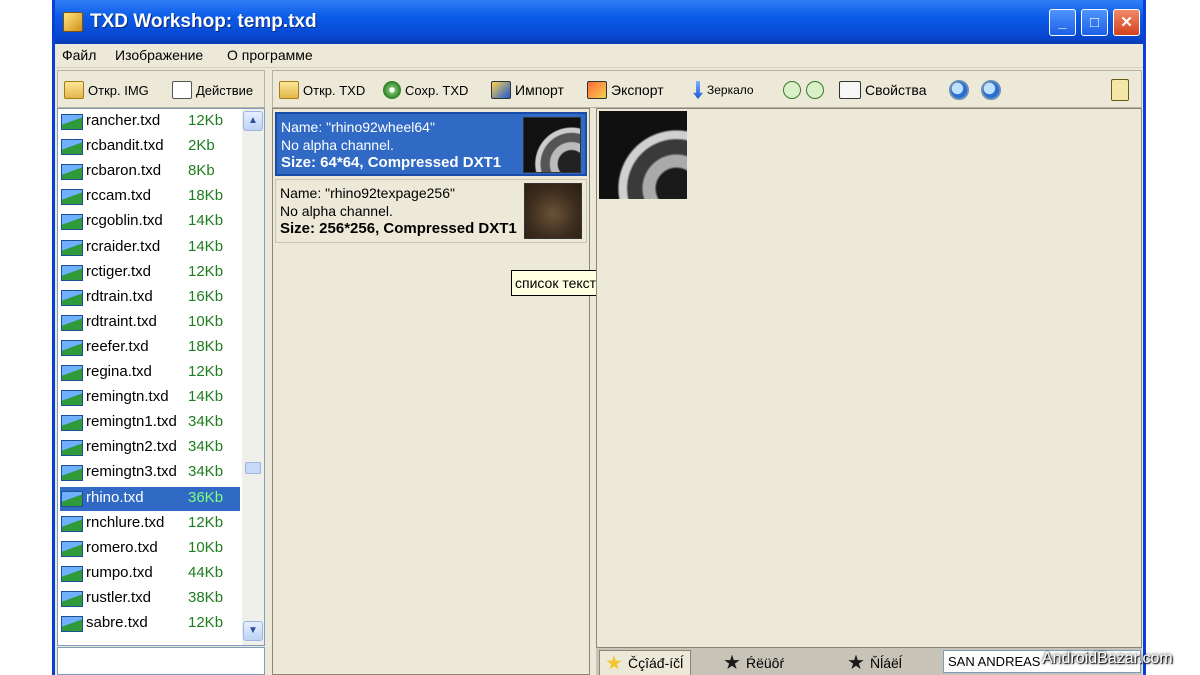 Image resolution: width=1200 pixels, height=675 pixels. What do you see at coordinates (73, 22) in the screenshot?
I see `app-icon` at bounding box center [73, 22].